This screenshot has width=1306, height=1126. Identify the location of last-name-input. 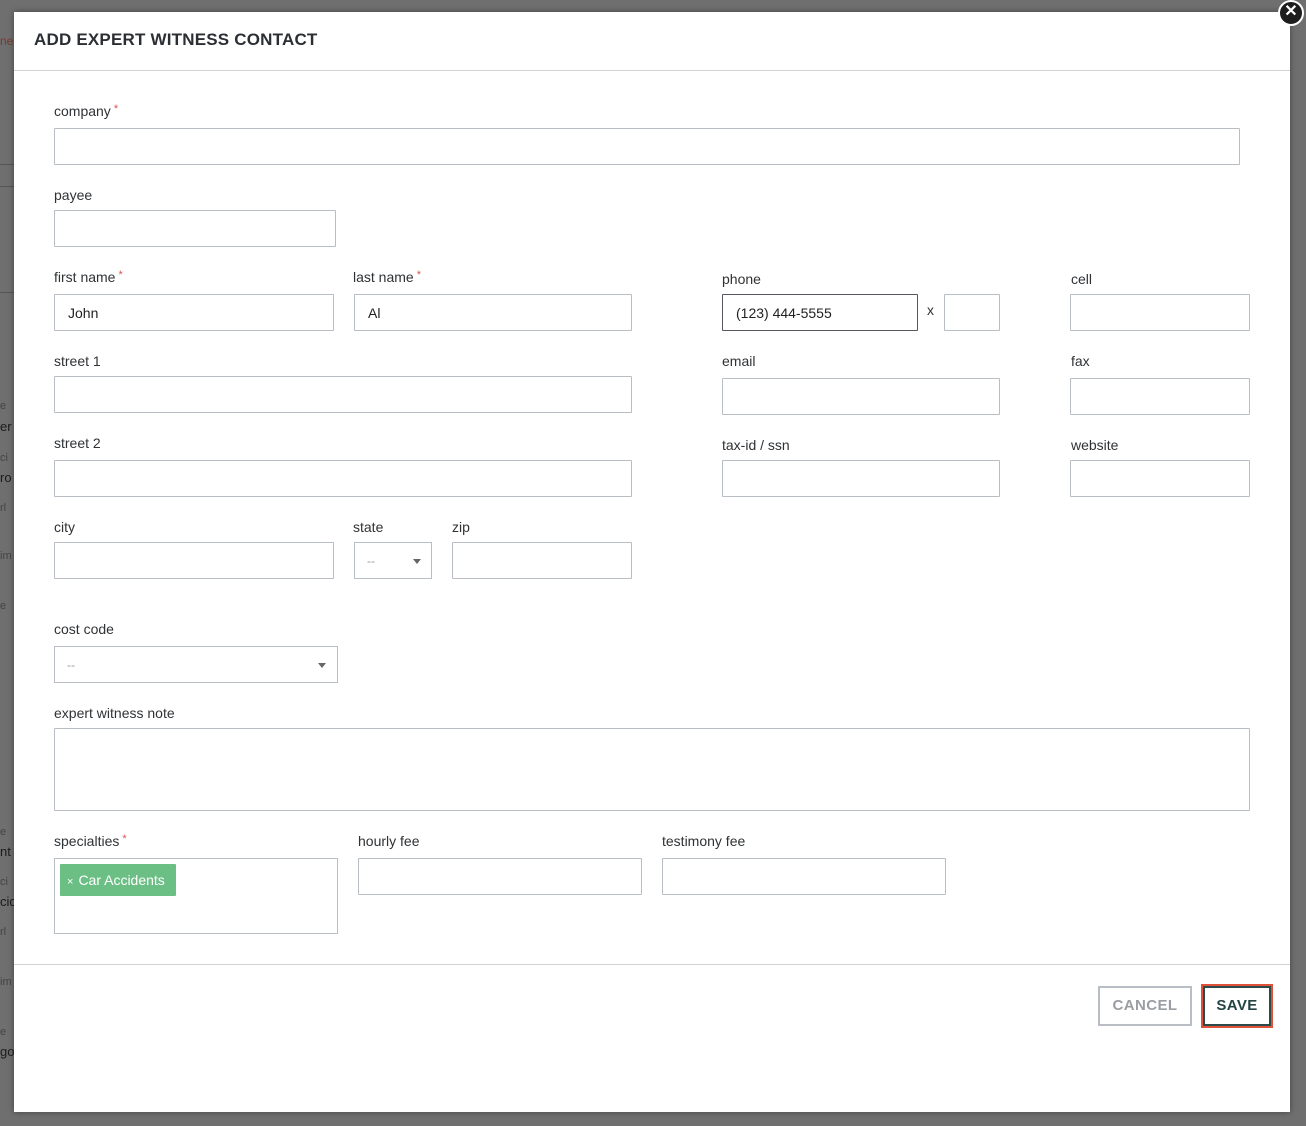
(493, 312).